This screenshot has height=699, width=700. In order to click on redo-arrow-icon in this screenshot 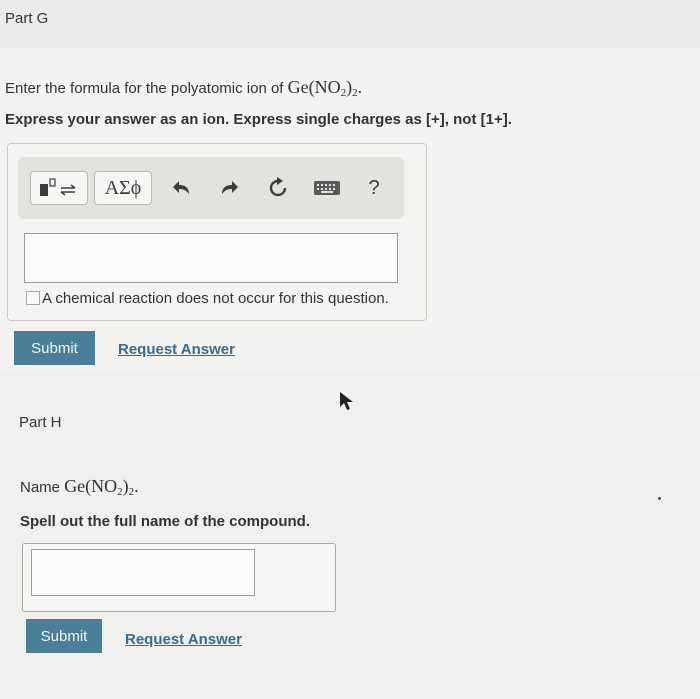, I will do `click(230, 187)`.